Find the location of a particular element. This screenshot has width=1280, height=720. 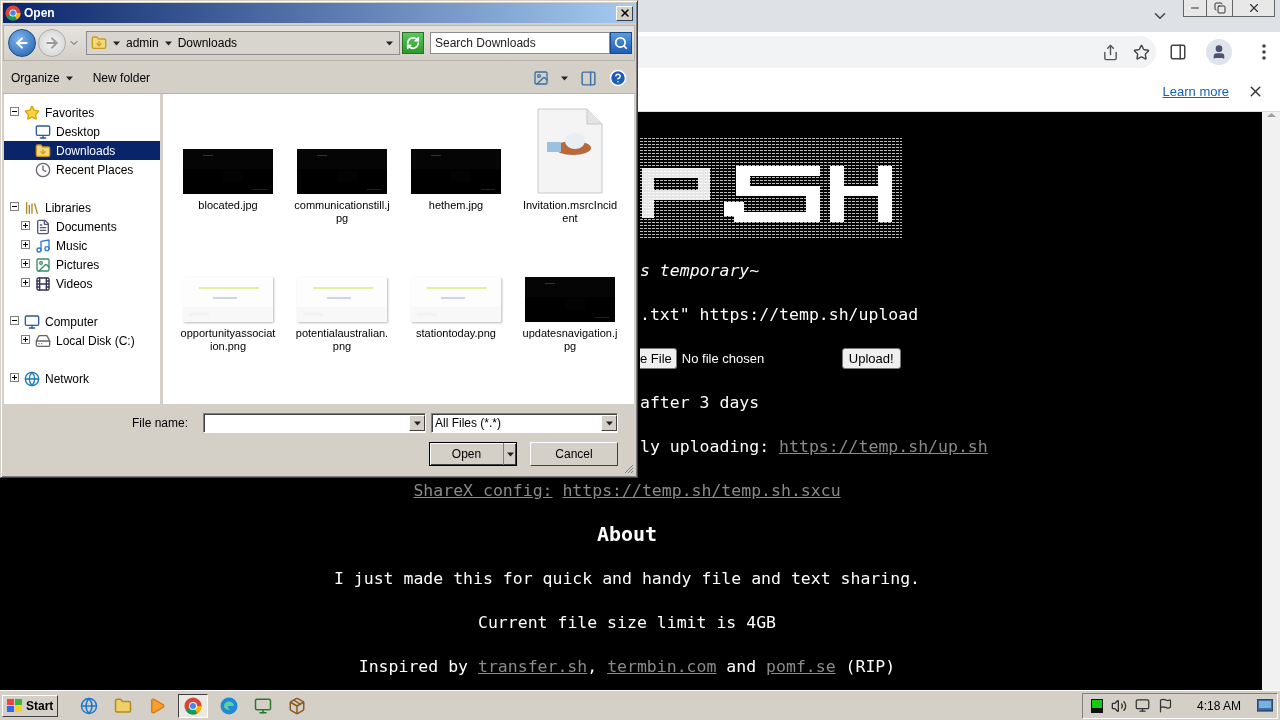

tree-label: Pictures is located at coordinates (78, 264).